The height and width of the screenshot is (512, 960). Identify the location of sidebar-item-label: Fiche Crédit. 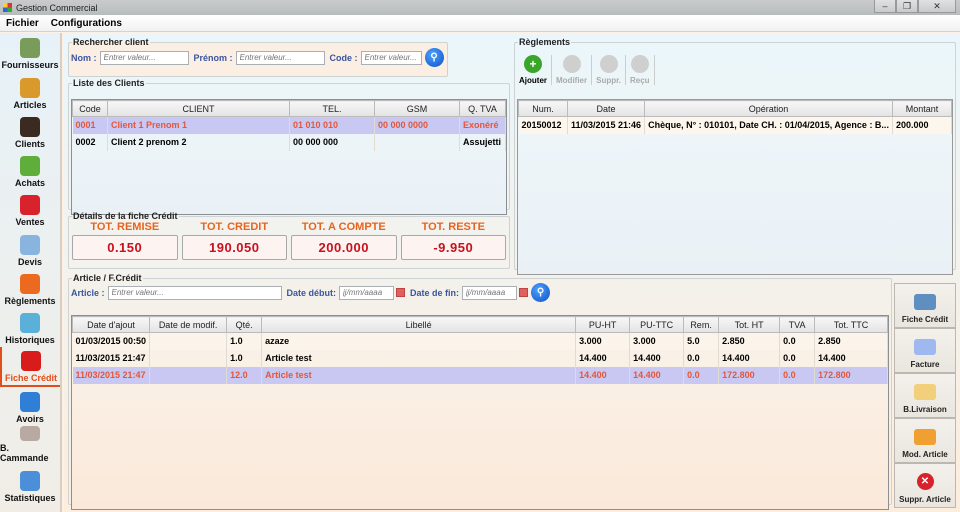
(30, 377).